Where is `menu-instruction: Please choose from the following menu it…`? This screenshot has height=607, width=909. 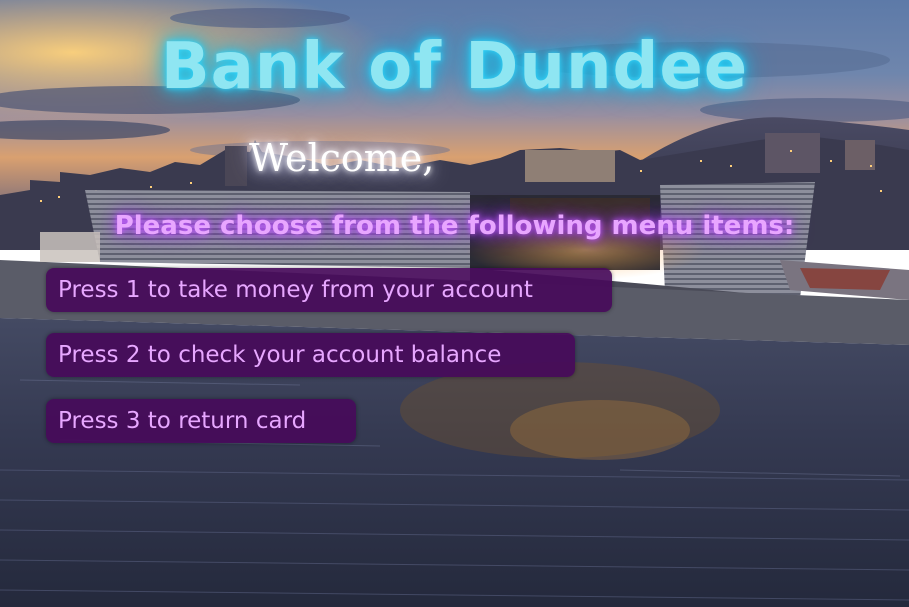 menu-instruction: Please choose from the following menu it… is located at coordinates (454, 226).